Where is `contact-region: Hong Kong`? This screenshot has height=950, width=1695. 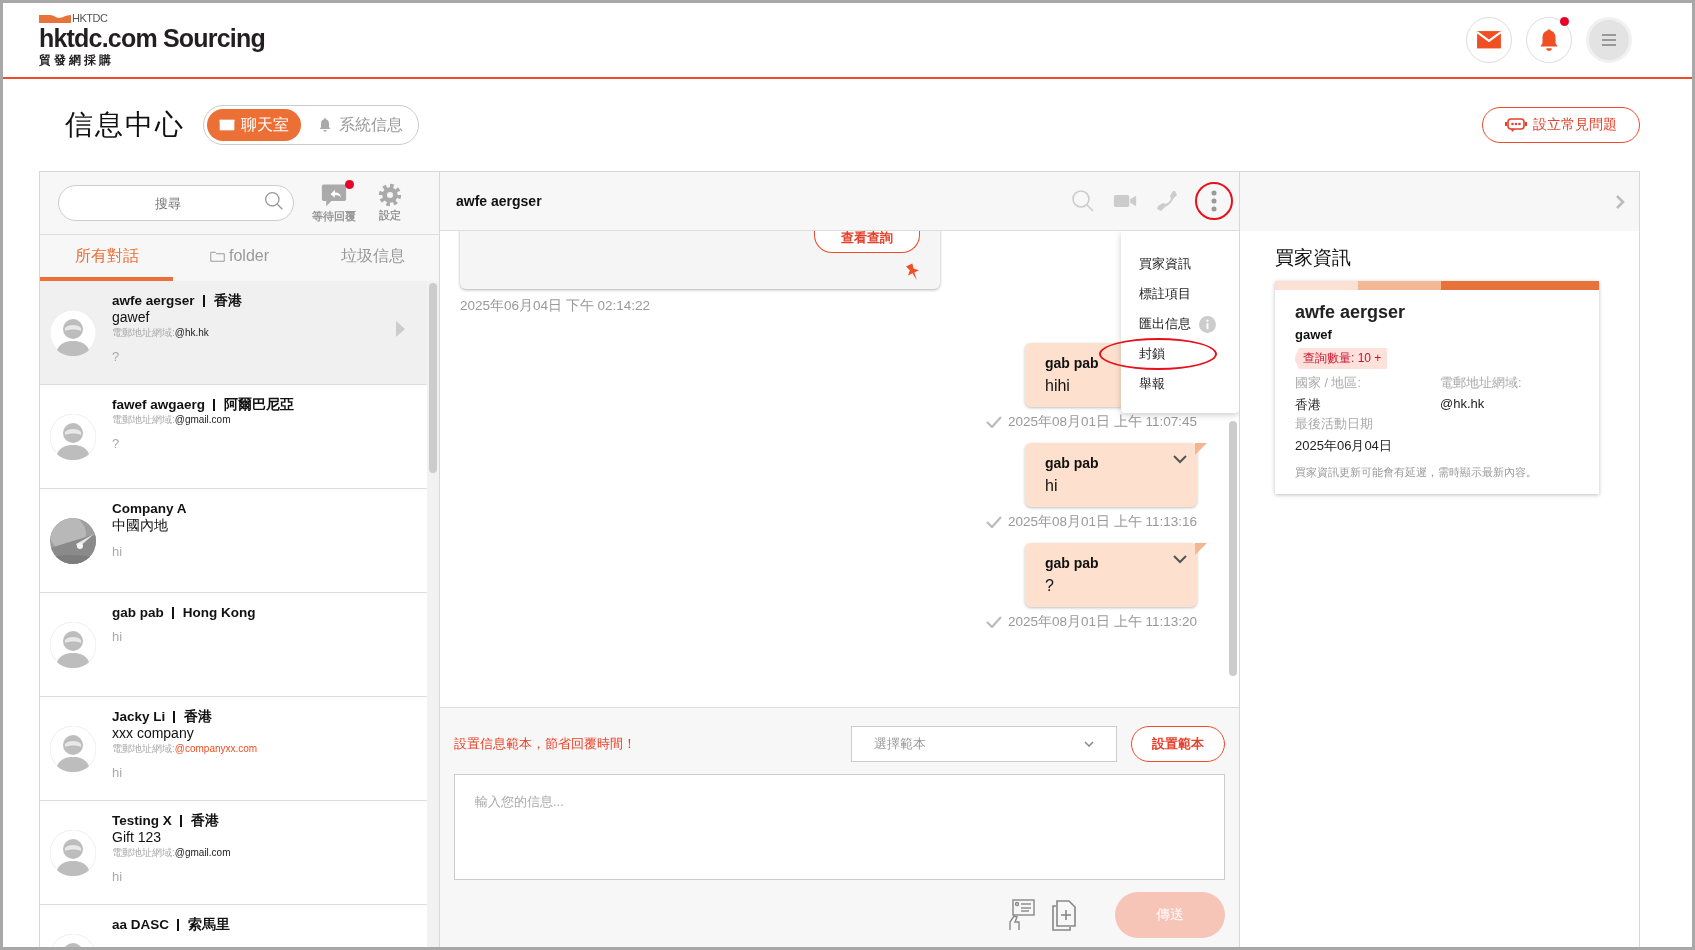
contact-region: Hong Kong is located at coordinates (213, 612).